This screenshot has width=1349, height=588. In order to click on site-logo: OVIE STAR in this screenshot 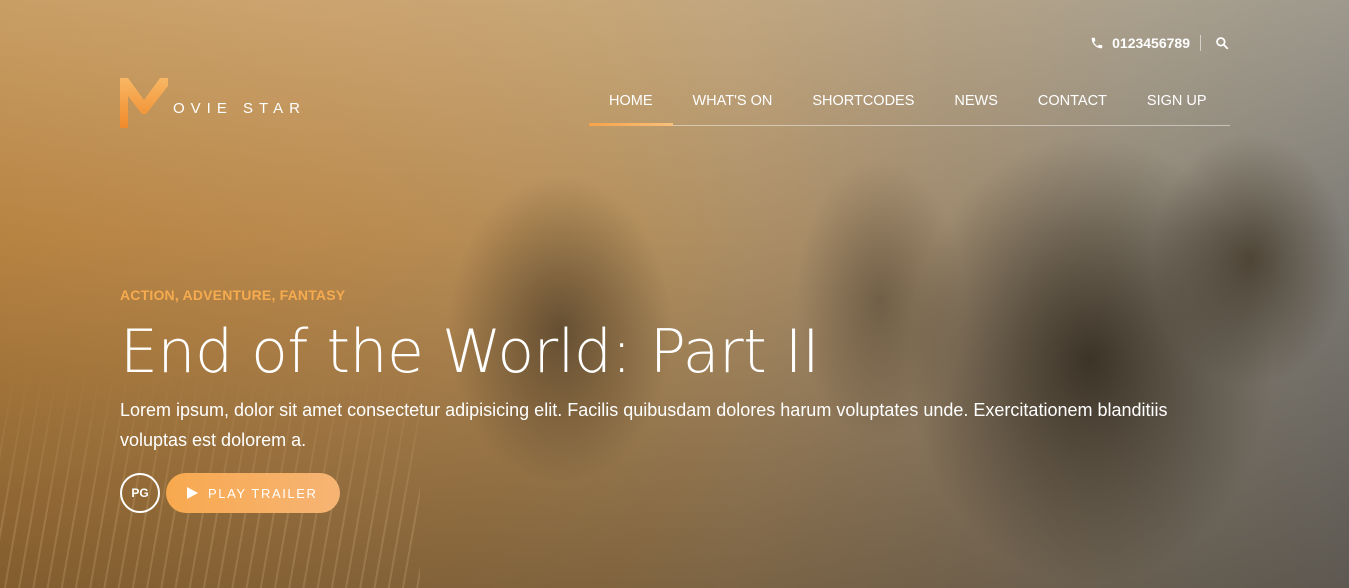, I will do `click(212, 102)`.